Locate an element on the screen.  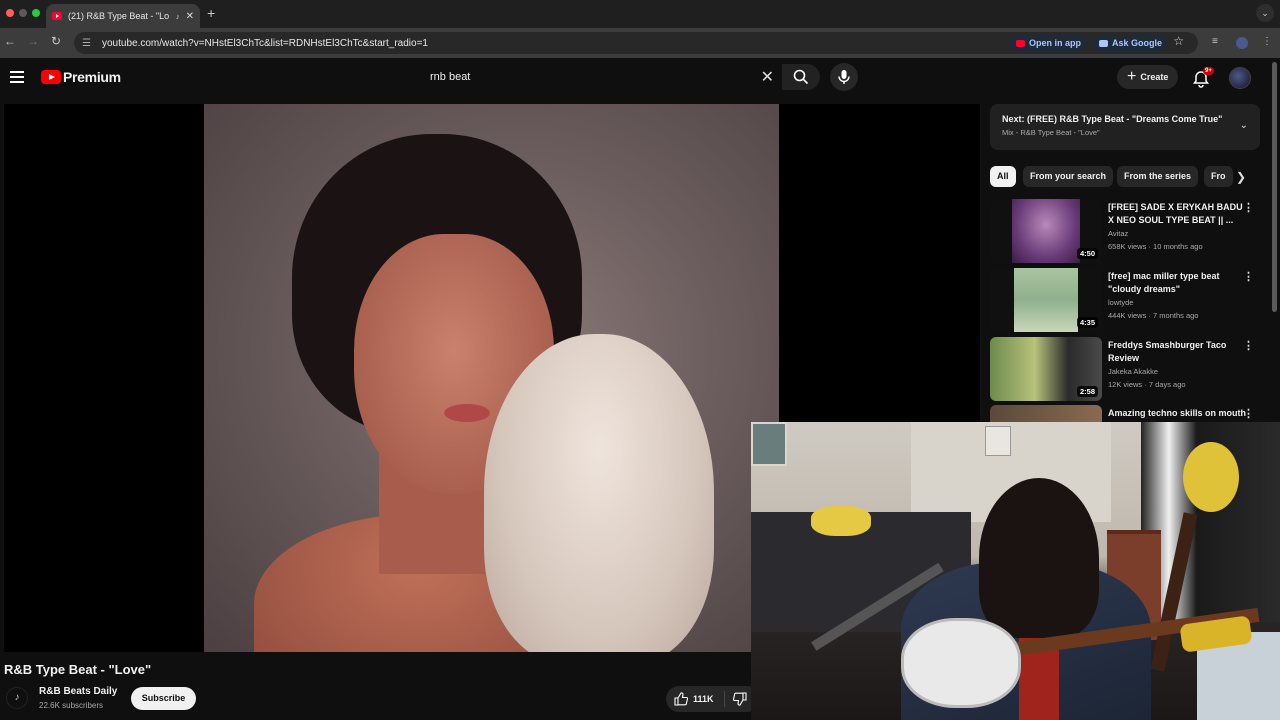
voice-search-button is located at coordinates (844, 77).